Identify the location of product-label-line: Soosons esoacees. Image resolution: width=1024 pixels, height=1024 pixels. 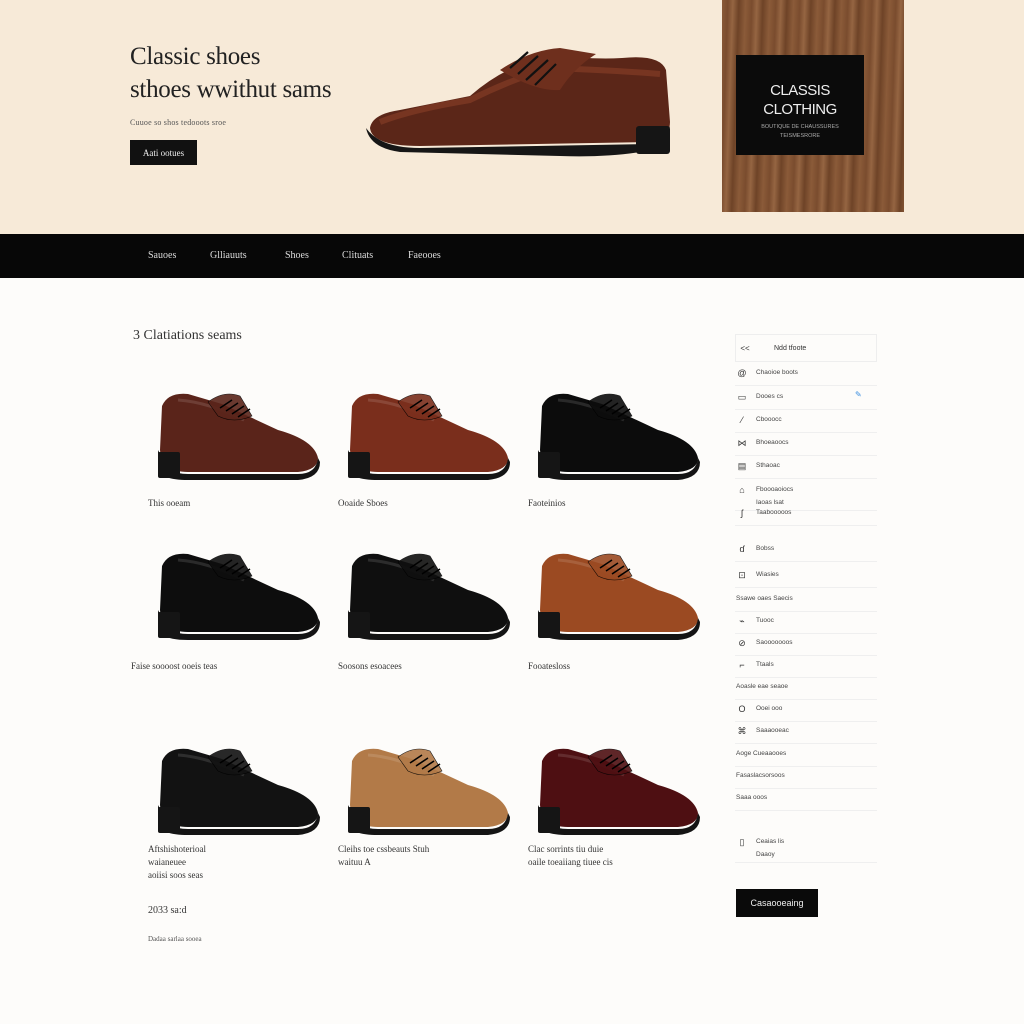
(370, 666).